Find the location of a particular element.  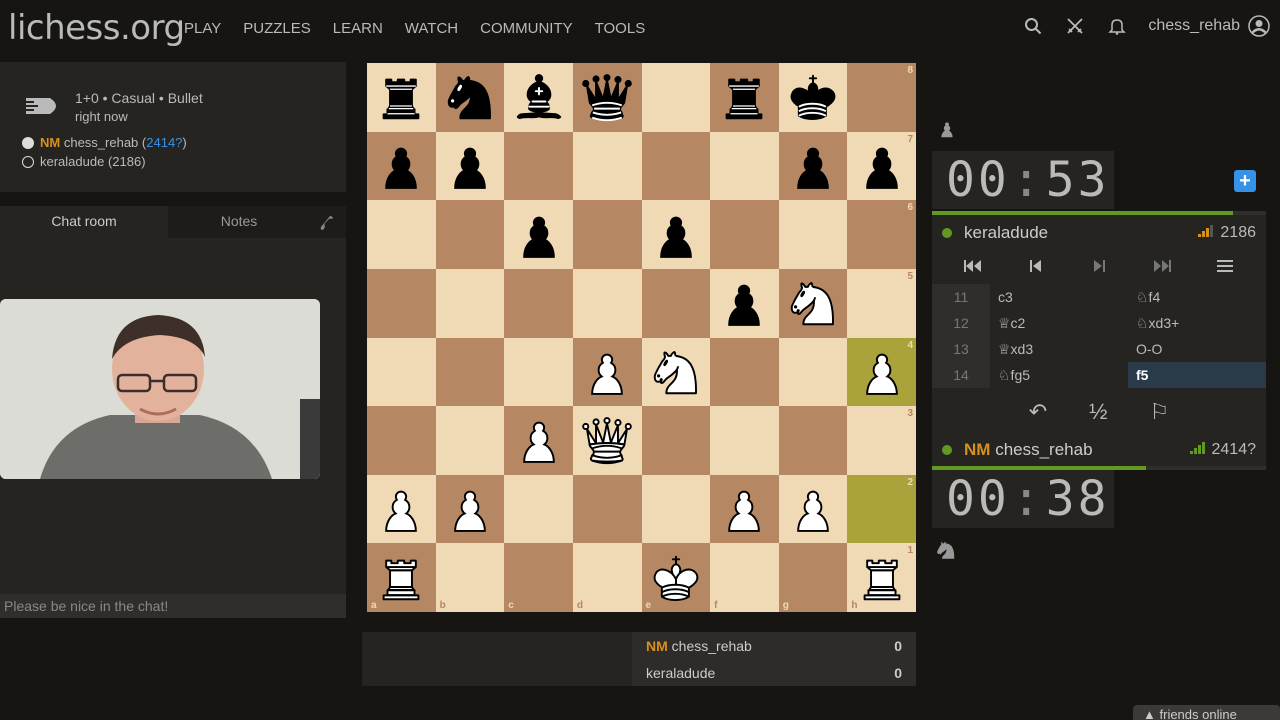

nav-community: COMMUNITY is located at coordinates (526, 28).